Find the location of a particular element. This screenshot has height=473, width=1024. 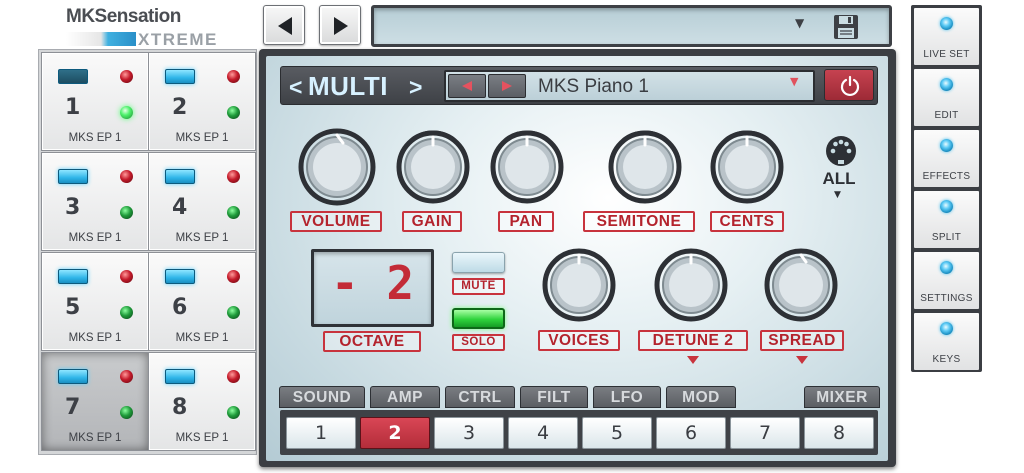

logo-title: MKSensation is located at coordinates (123, 16).